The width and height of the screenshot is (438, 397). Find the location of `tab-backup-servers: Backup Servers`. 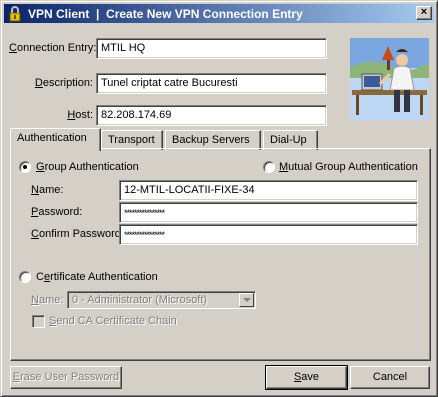

tab-backup-servers: Backup Servers is located at coordinates (213, 140).